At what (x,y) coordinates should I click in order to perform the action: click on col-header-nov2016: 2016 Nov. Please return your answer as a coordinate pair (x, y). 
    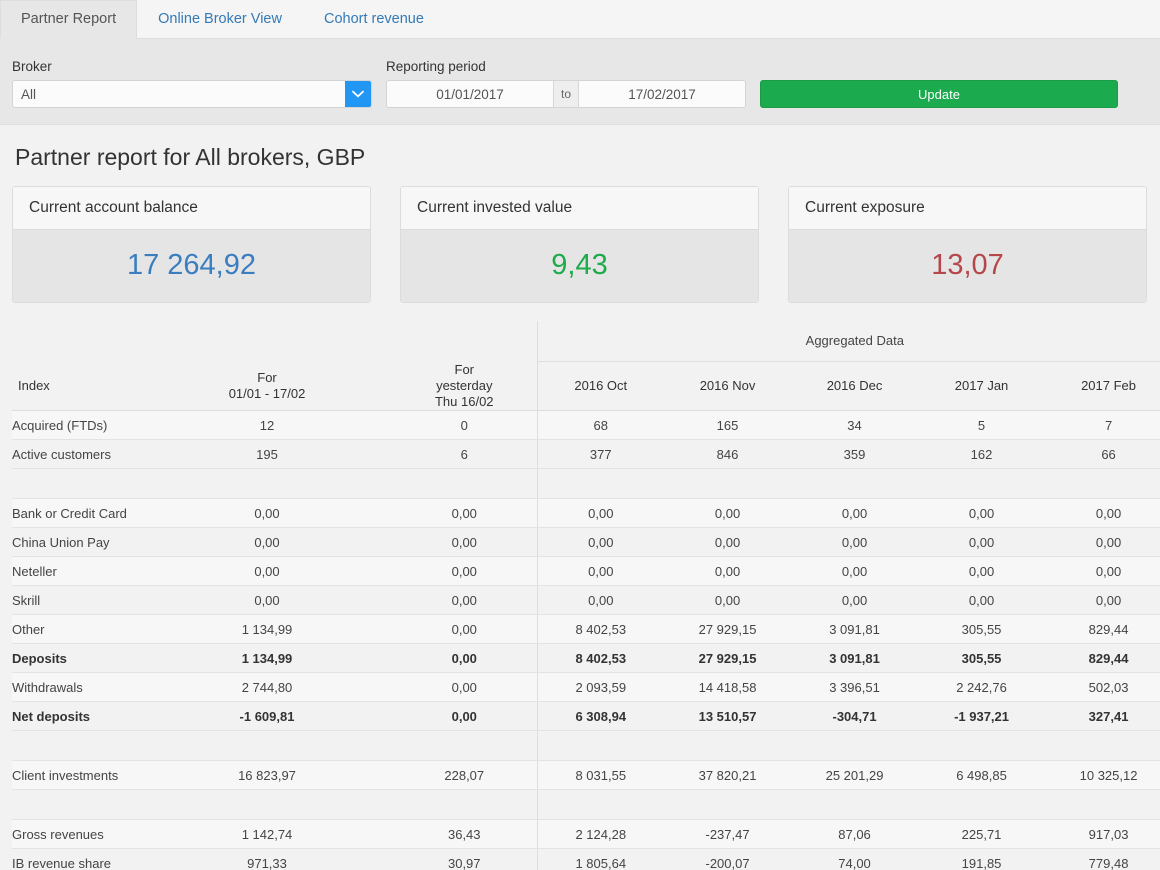
    Looking at the image, I should click on (728, 386).